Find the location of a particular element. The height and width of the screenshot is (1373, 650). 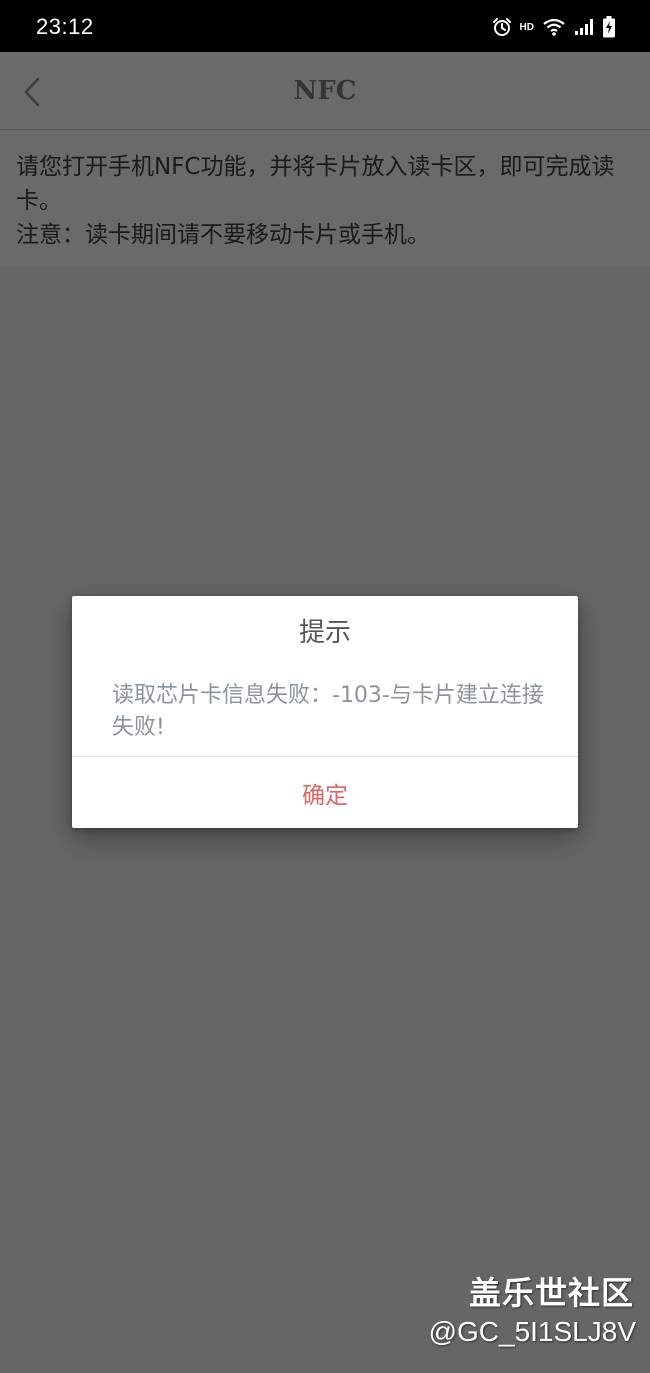

confirm-button: 确定 is located at coordinates (325, 792).